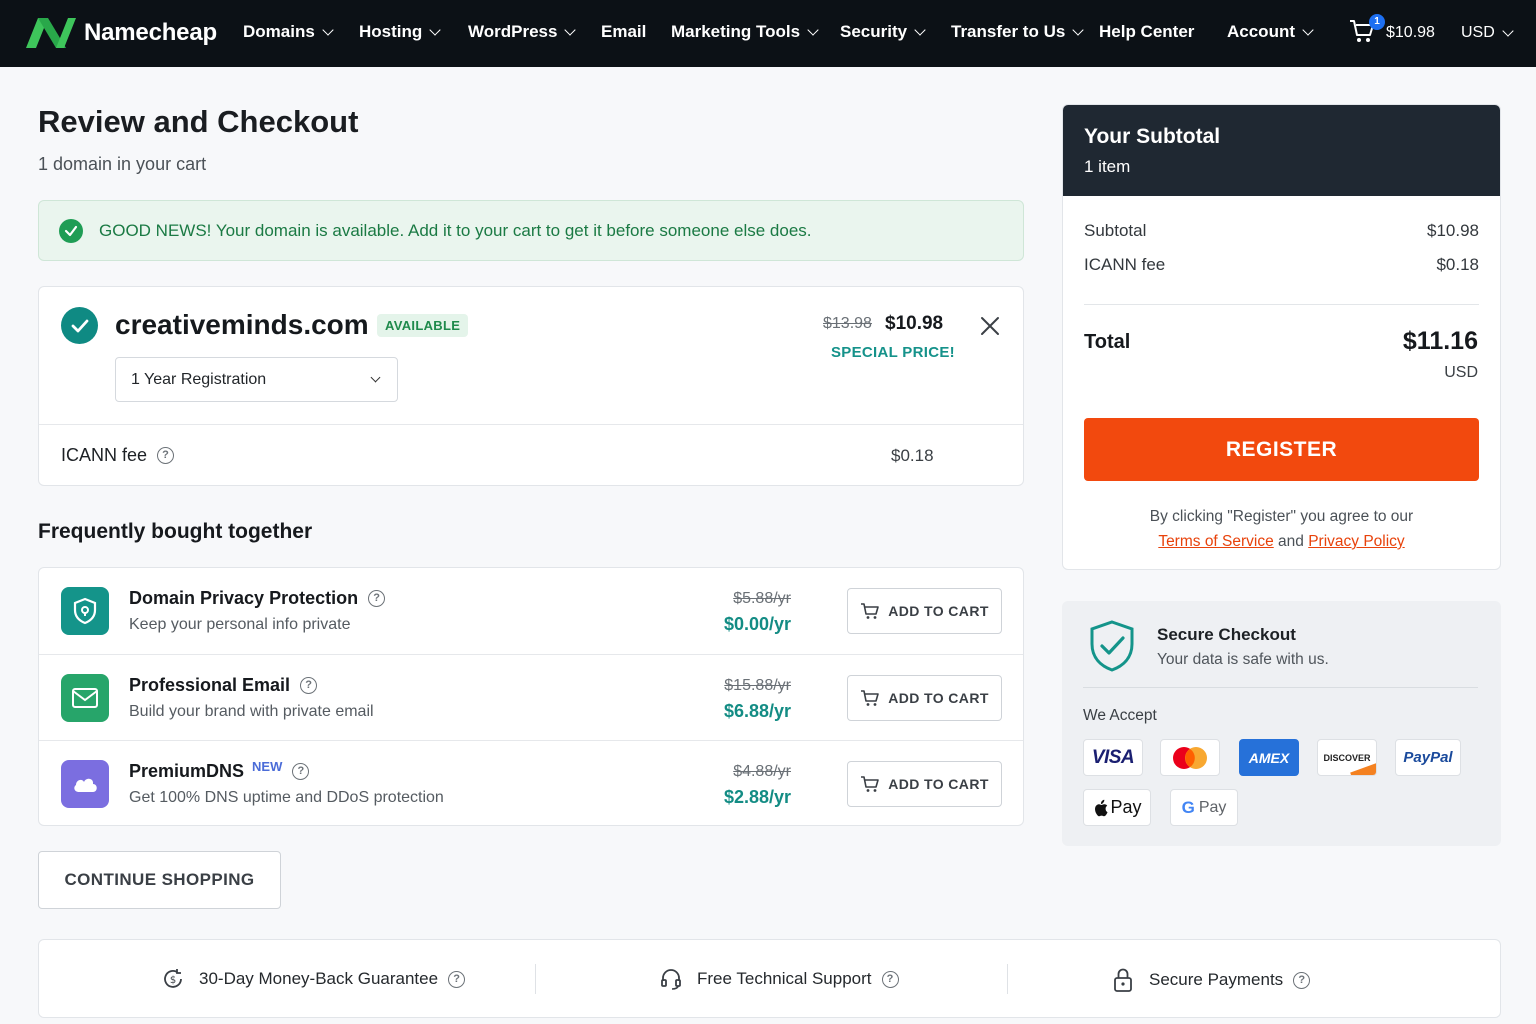 The width and height of the screenshot is (1536, 1024). I want to click on alert-strong: GOOD NEWS!, so click(155, 230).